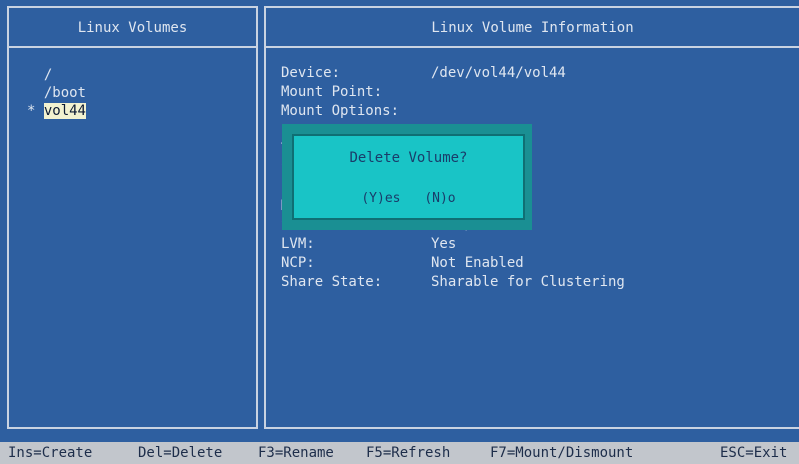  I want to click on hotkey-rename: F3=Rename, so click(296, 453).